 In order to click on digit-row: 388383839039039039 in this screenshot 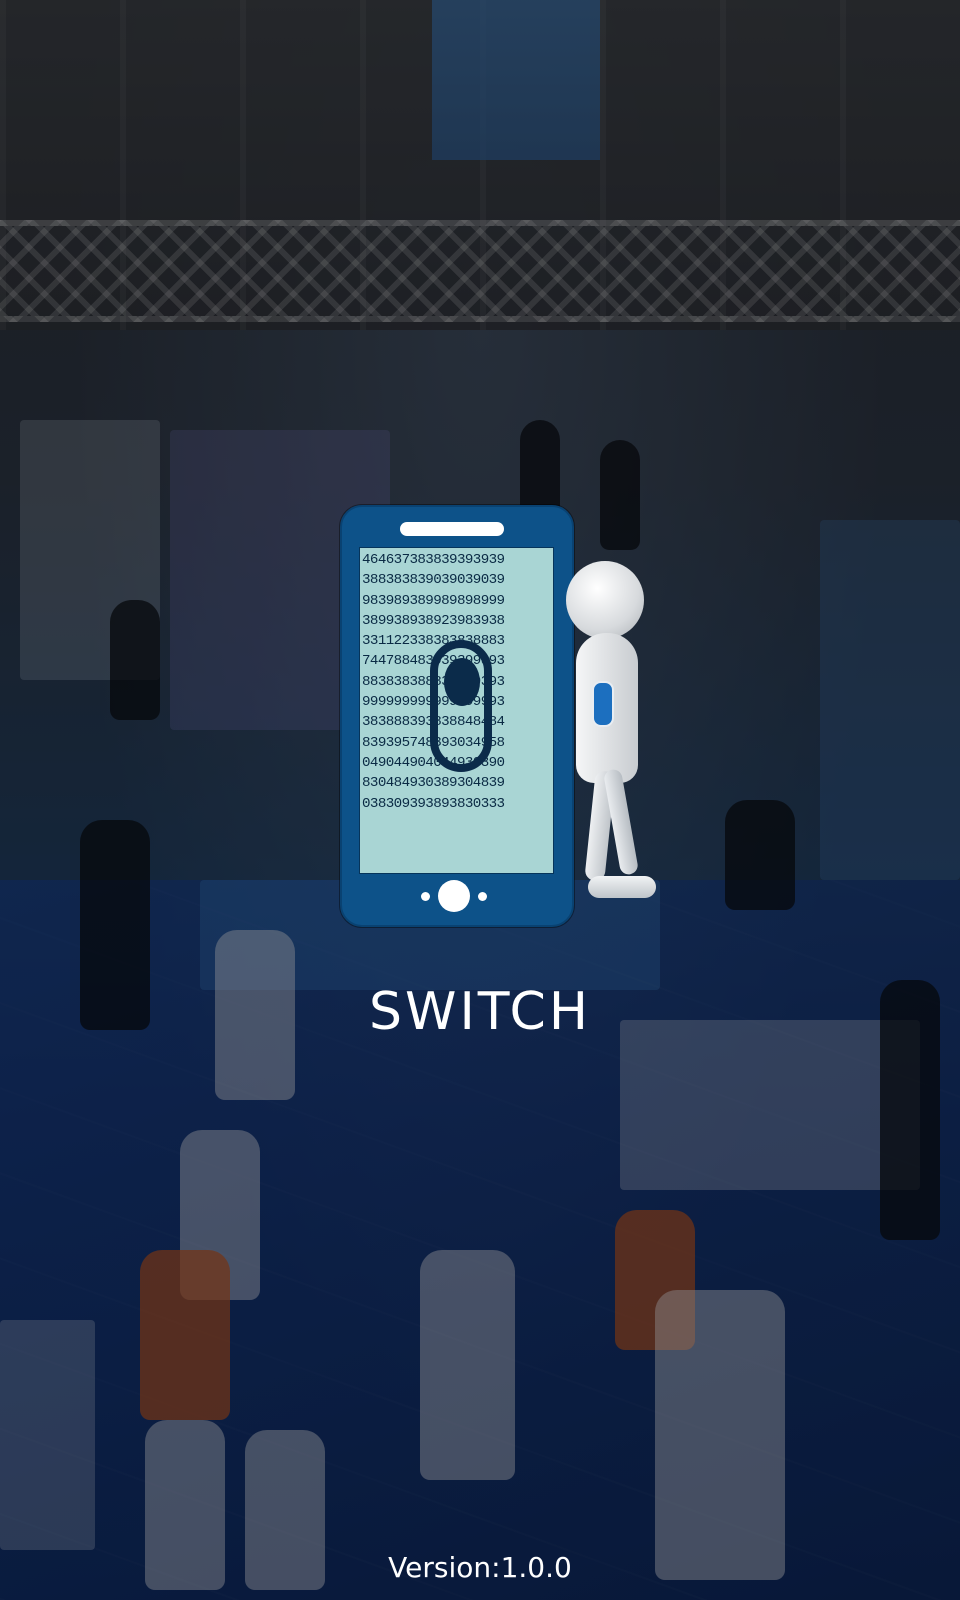, I will do `click(433, 580)`.